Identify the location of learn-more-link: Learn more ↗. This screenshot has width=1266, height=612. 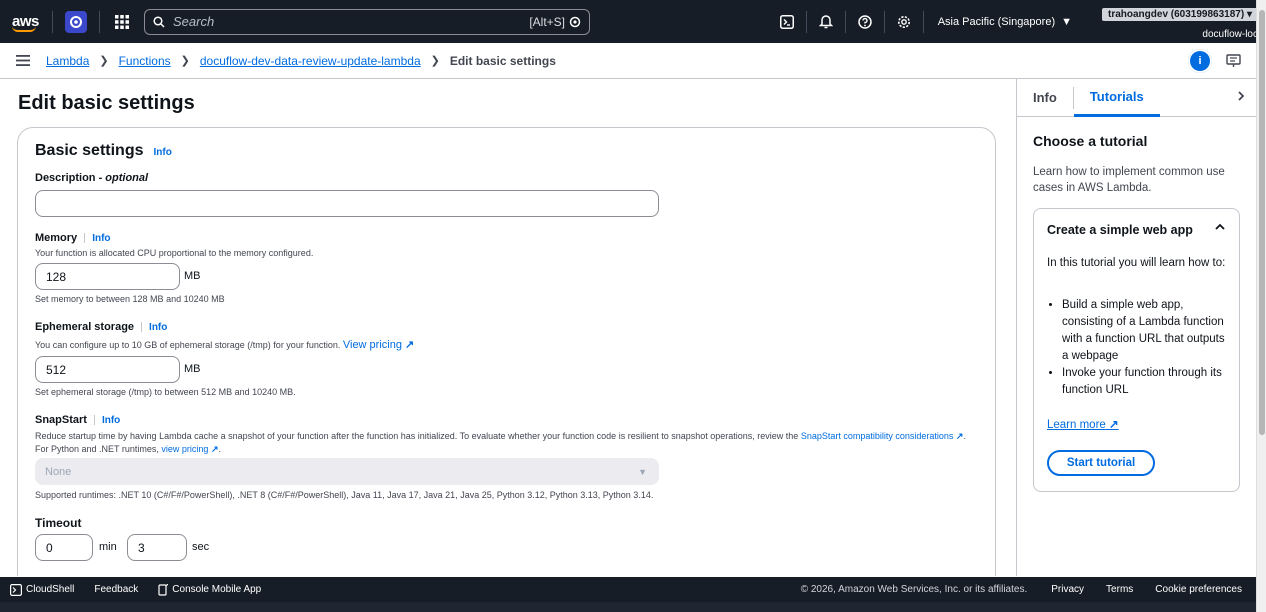
(1083, 424).